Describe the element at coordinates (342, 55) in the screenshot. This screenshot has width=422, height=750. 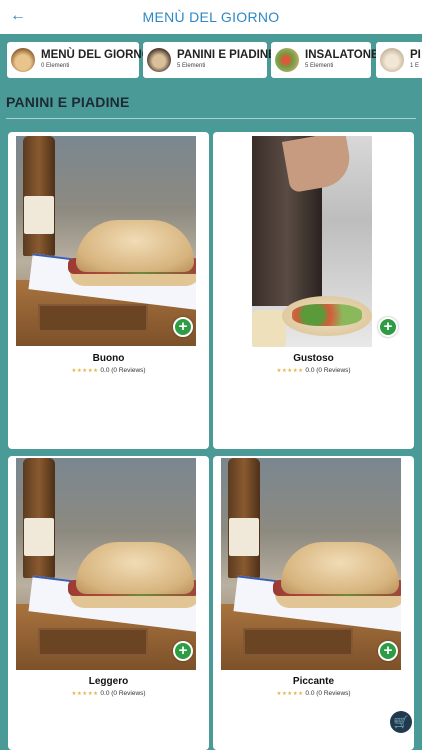
I see `category-name: INSALATONE` at that location.